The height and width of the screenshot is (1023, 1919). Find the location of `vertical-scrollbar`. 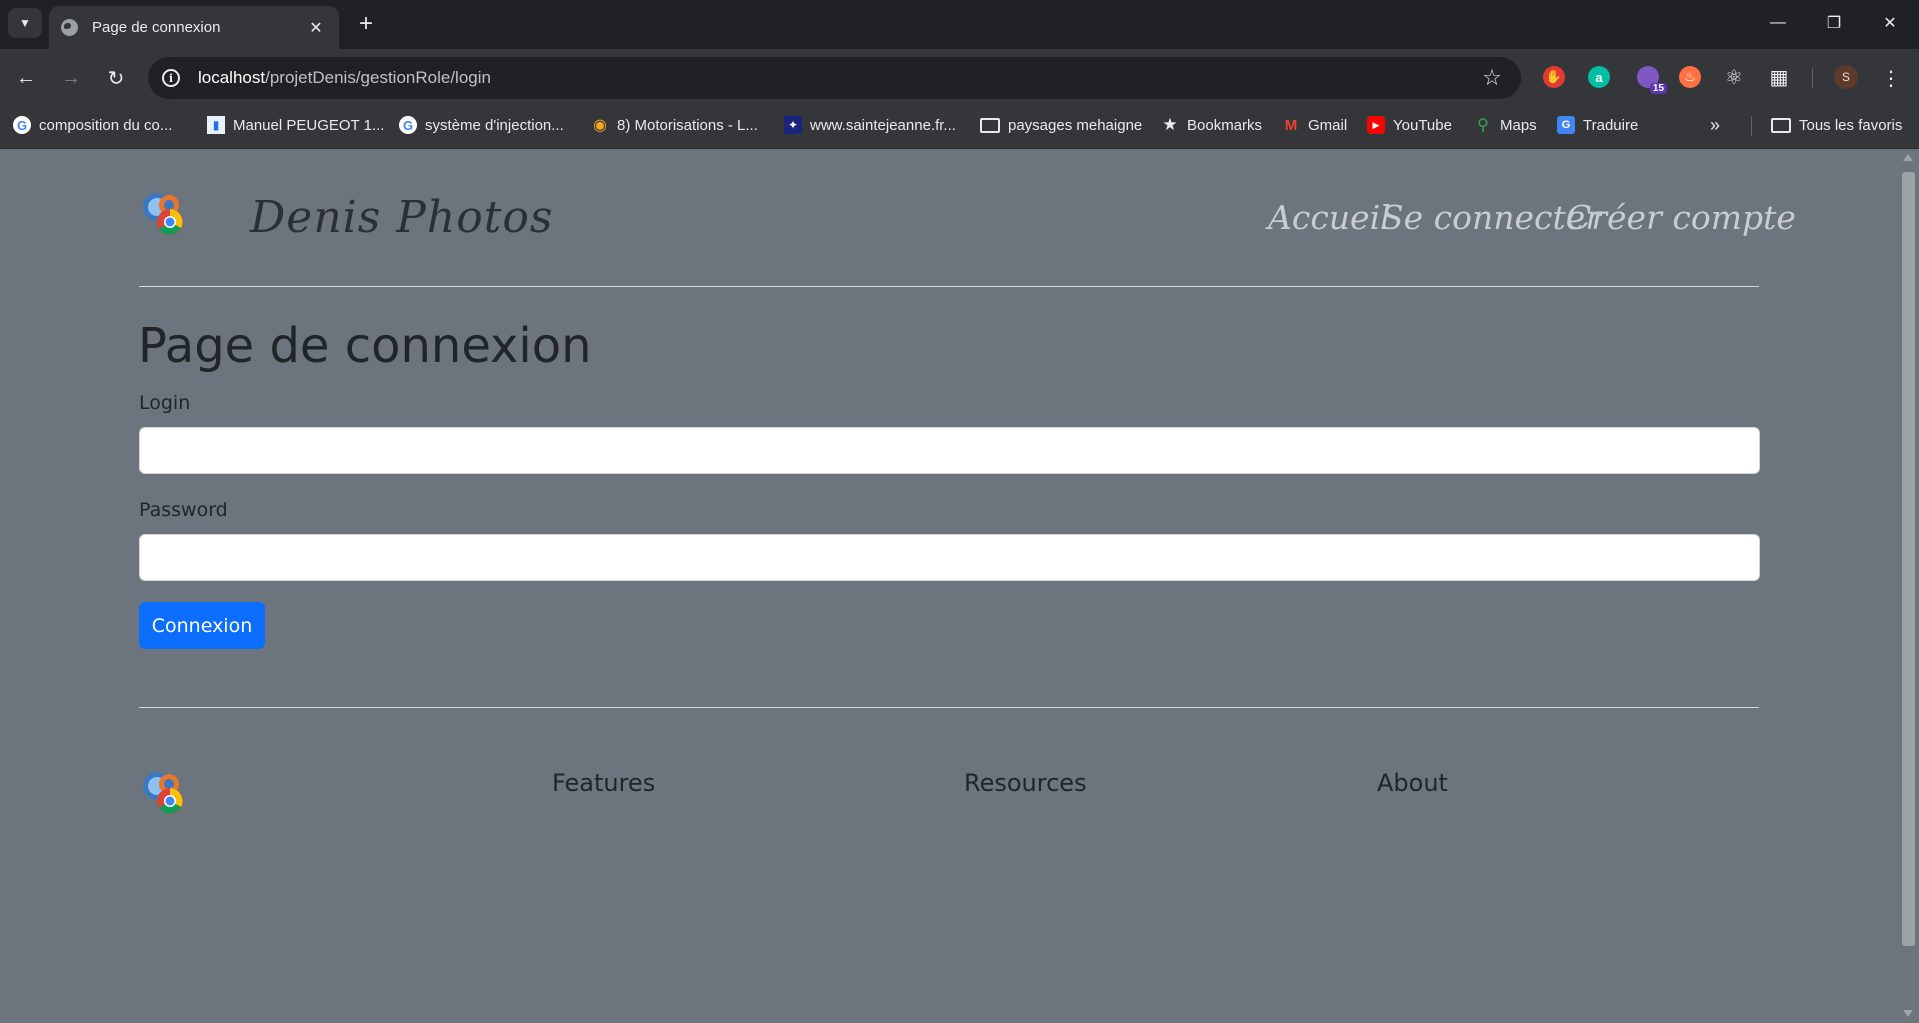

vertical-scrollbar is located at coordinates (1908, 586).